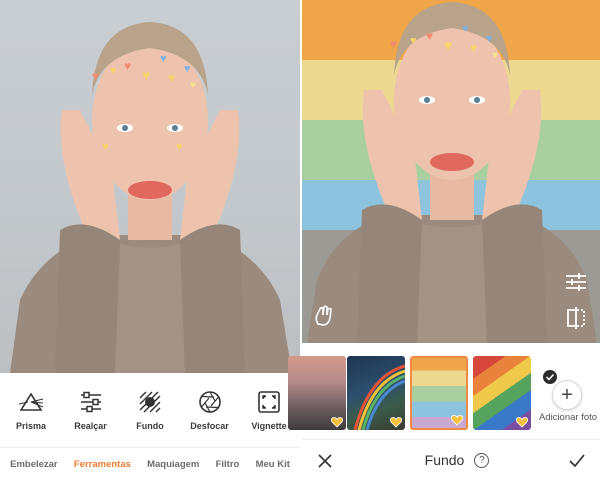  What do you see at coordinates (577, 461) in the screenshot?
I see `confirm-button` at bounding box center [577, 461].